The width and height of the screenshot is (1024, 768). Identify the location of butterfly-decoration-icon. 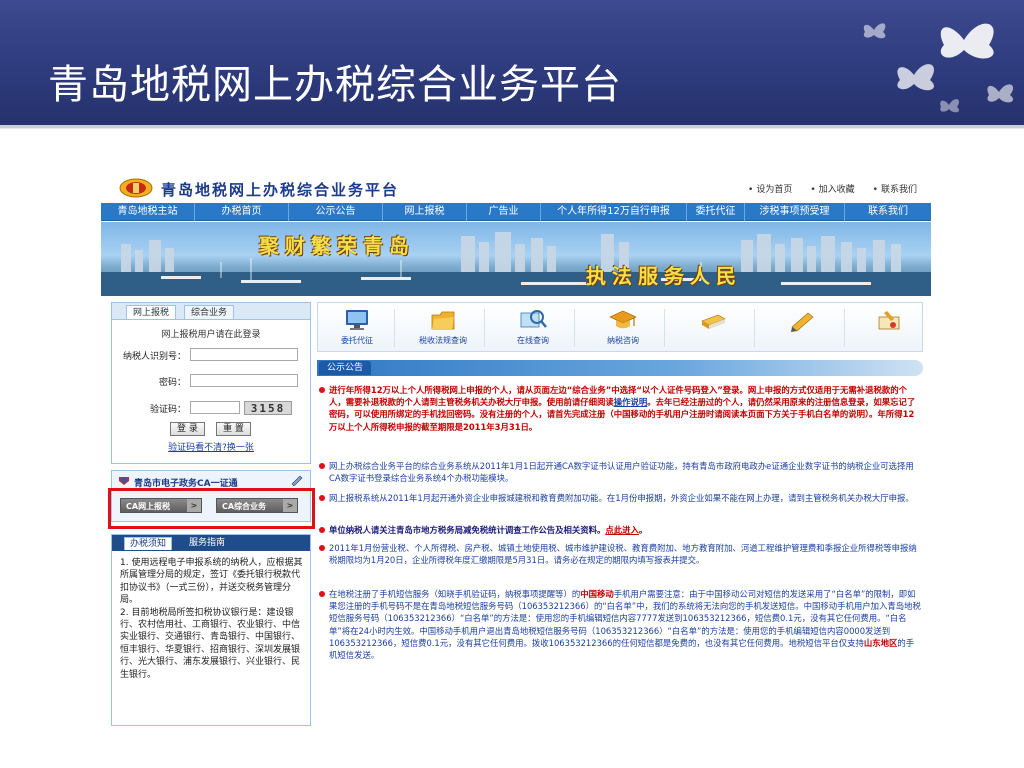
(938, 68).